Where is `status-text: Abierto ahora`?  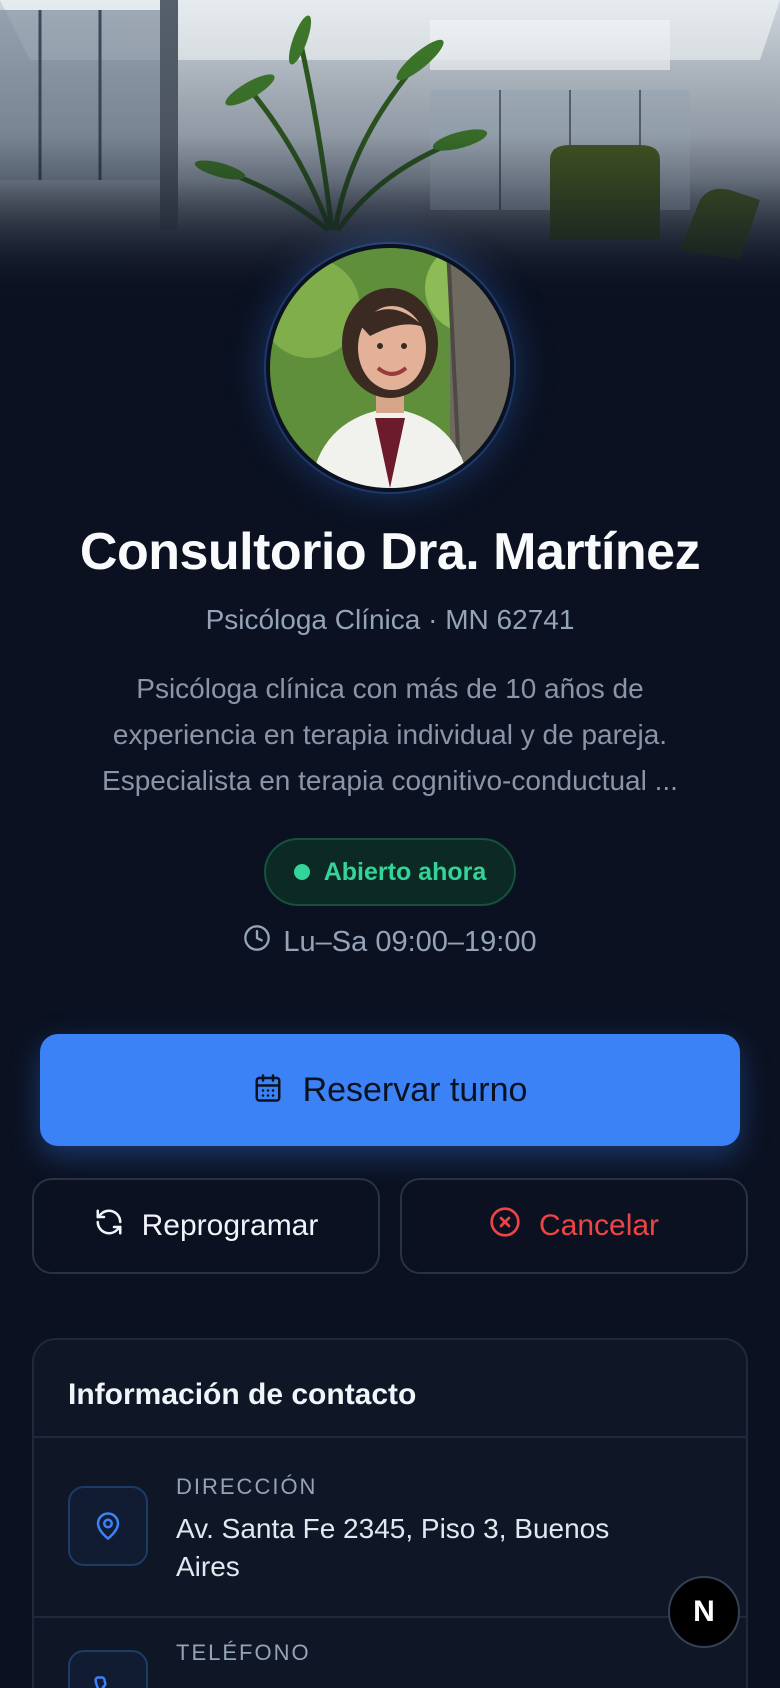 status-text: Abierto ahora is located at coordinates (405, 871).